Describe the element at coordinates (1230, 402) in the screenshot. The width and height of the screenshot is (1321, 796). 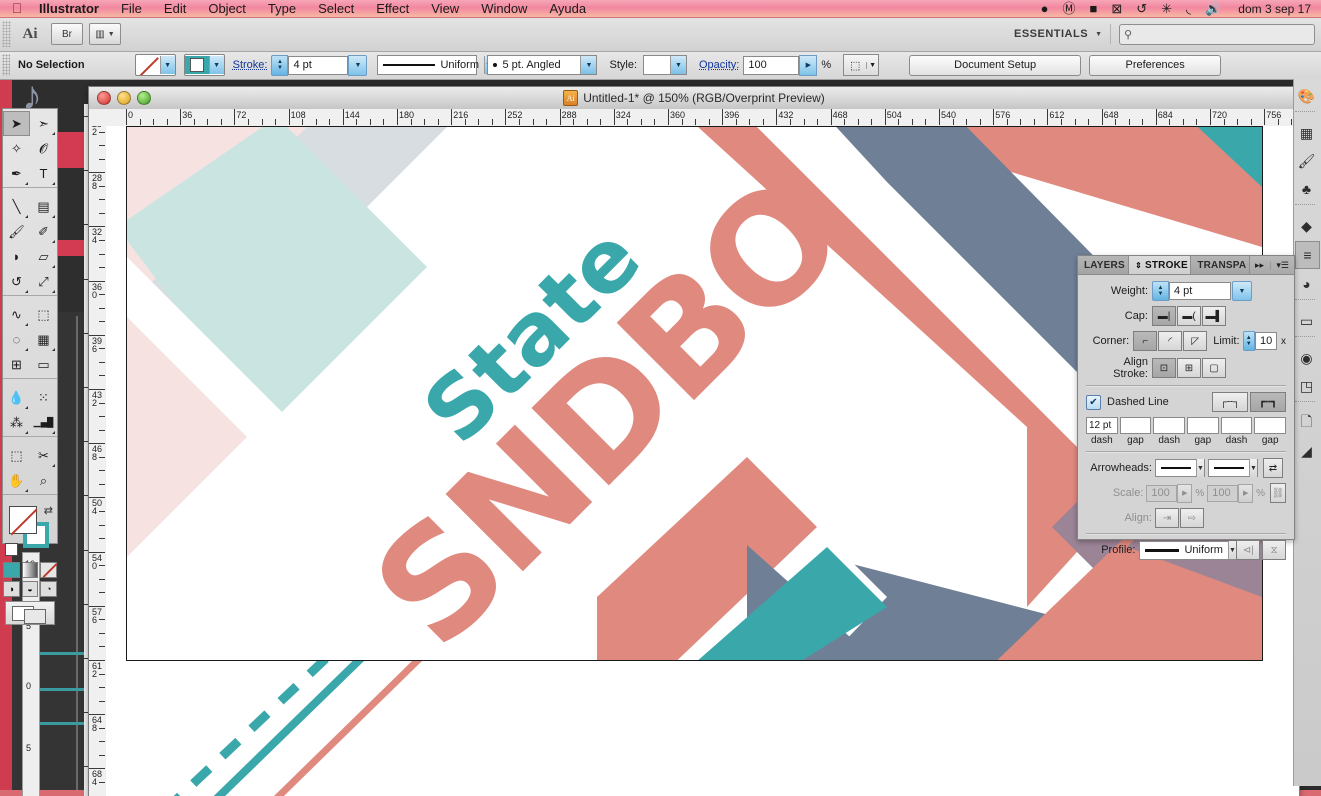
I see `dashes-preserve-exact-button: ┌╌┐` at that location.